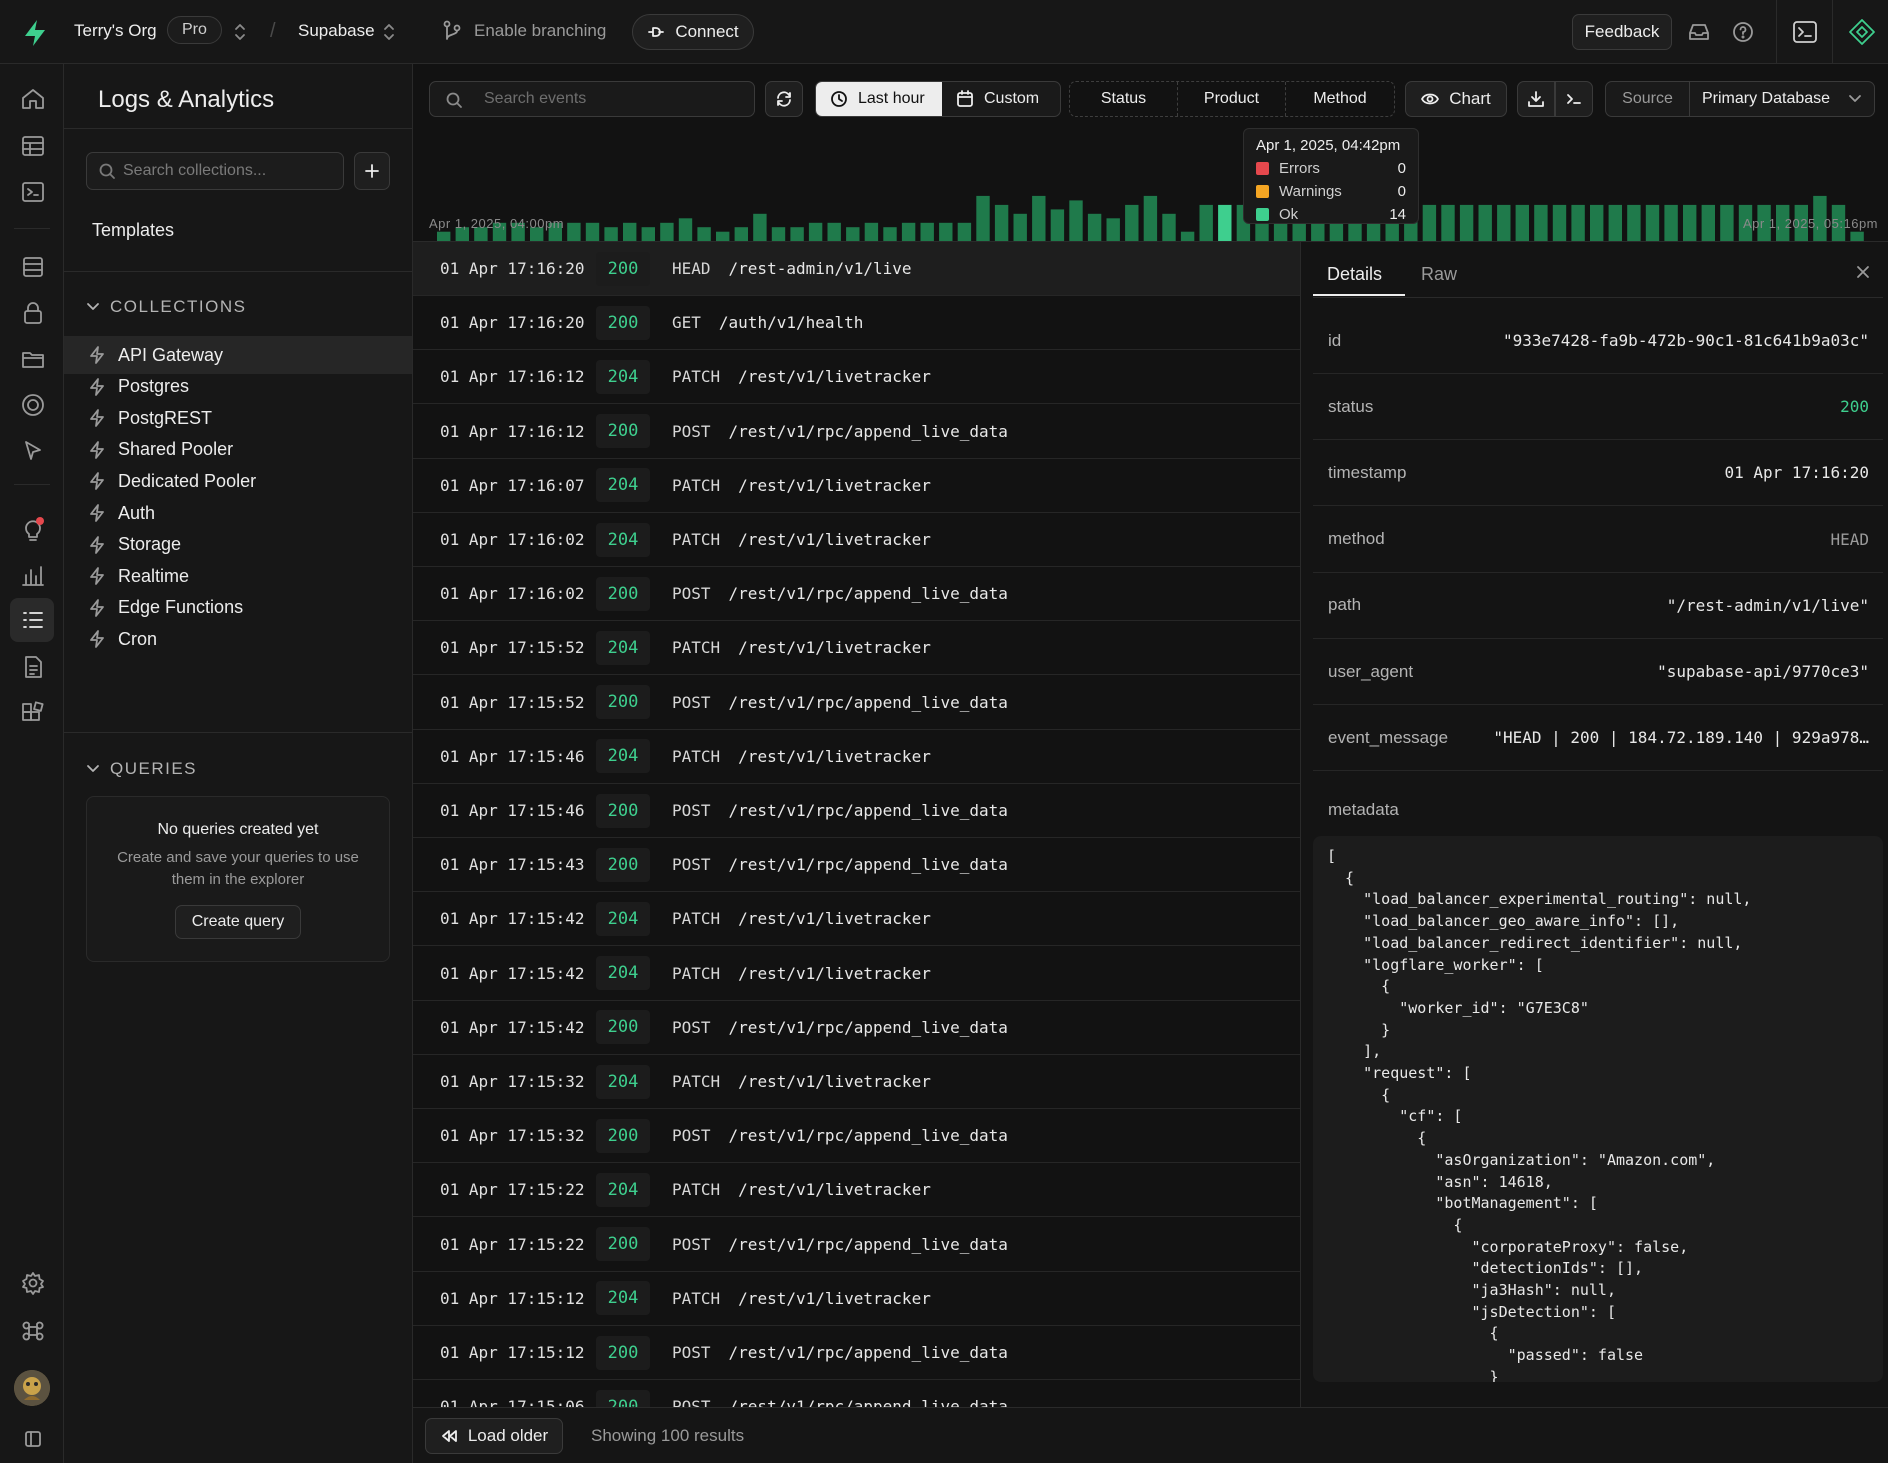 The image size is (1888, 1463). What do you see at coordinates (33, 713) in the screenshot?
I see `integrations-icon` at bounding box center [33, 713].